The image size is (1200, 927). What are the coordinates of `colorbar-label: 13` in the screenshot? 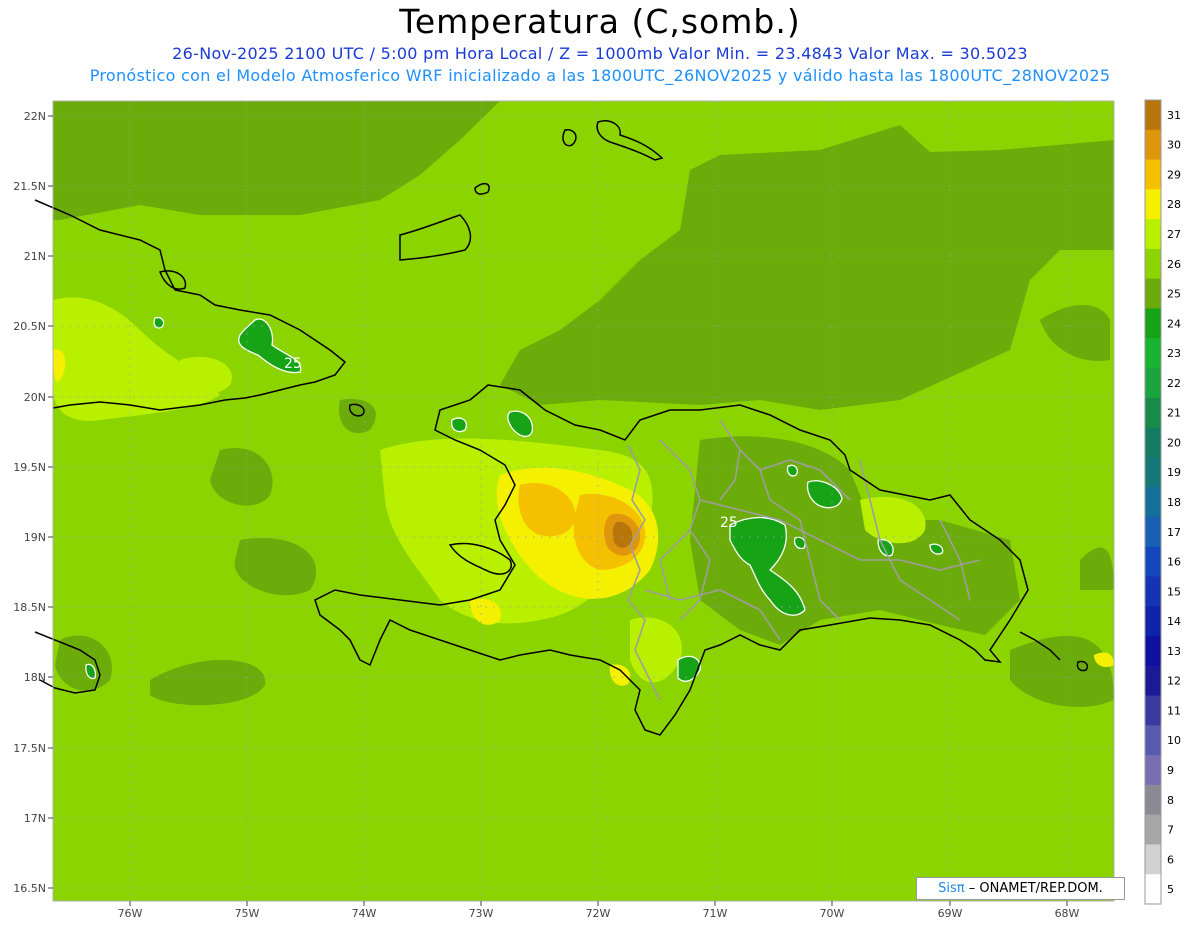 It's located at (1174, 651).